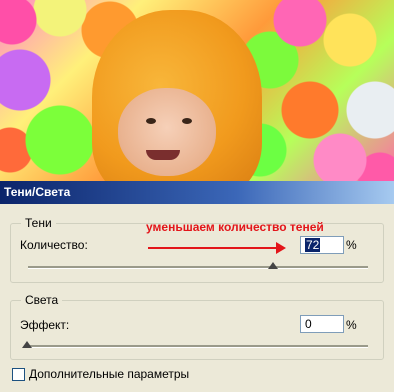 This screenshot has height=392, width=394. I want to click on dialog-title: Тени/Света, so click(37, 192).